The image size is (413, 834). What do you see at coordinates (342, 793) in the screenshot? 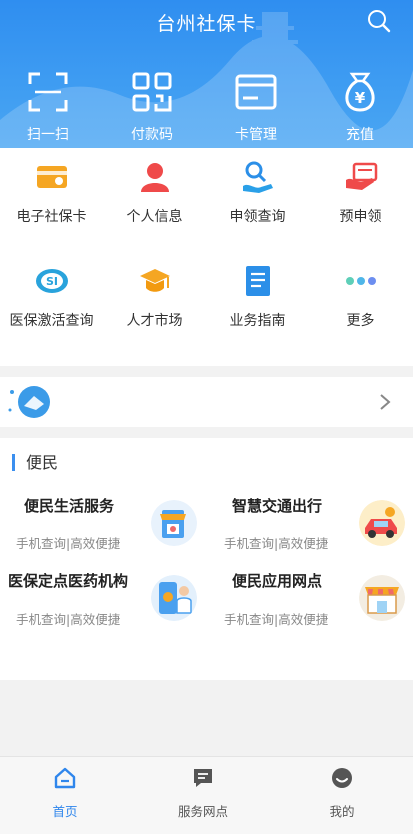
I see `tab-mine: 我的` at bounding box center [342, 793].